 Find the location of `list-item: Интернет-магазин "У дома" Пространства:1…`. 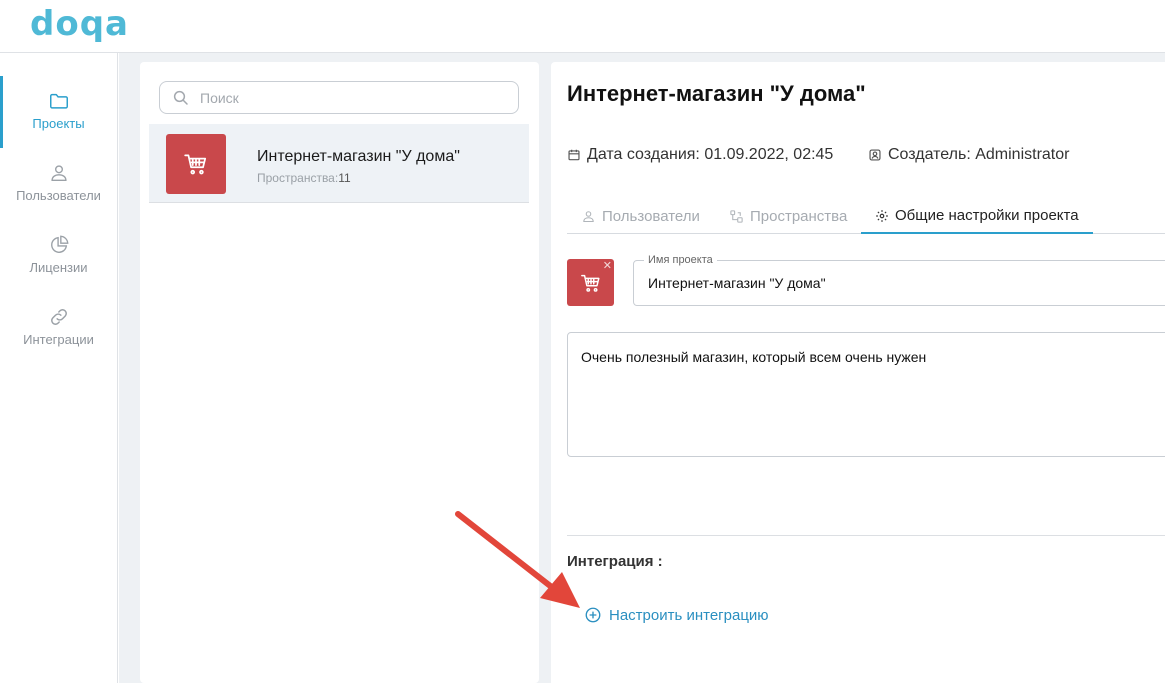

list-item: Интернет-магазин "У дома" Пространства:1… is located at coordinates (339, 163).